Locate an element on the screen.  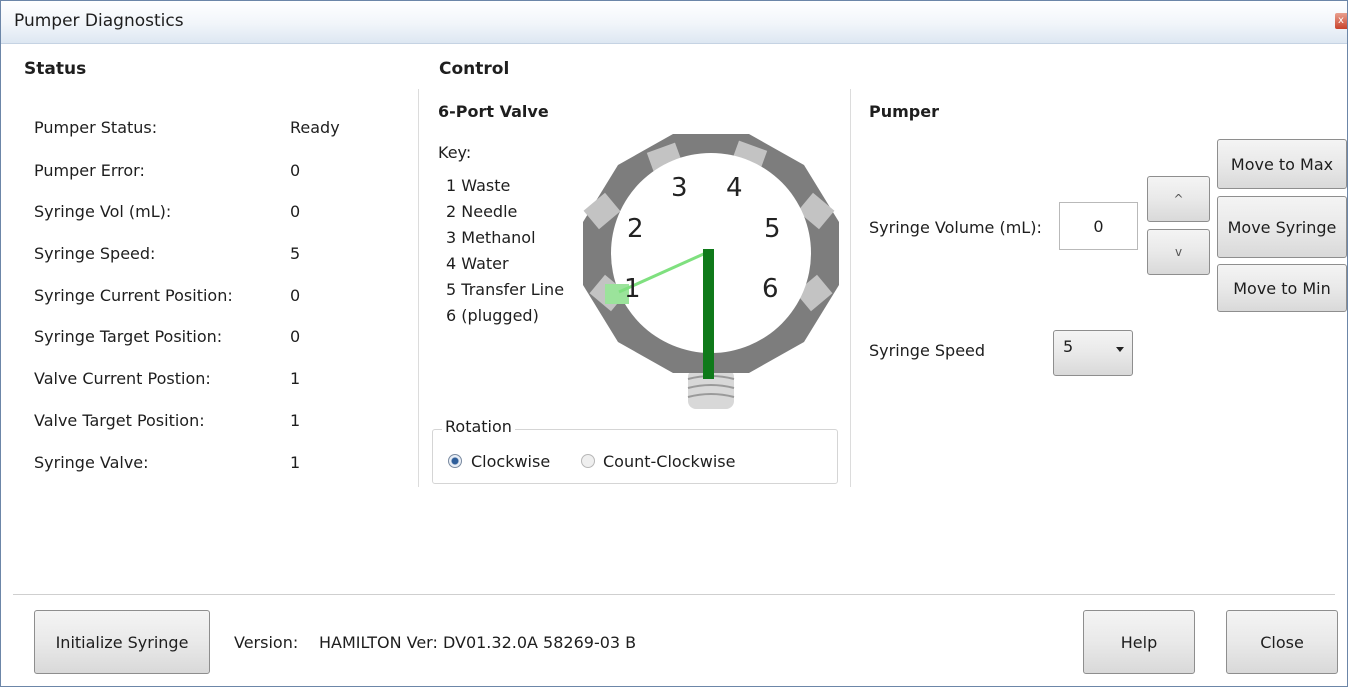
status-heading: Status is located at coordinates (55, 69).